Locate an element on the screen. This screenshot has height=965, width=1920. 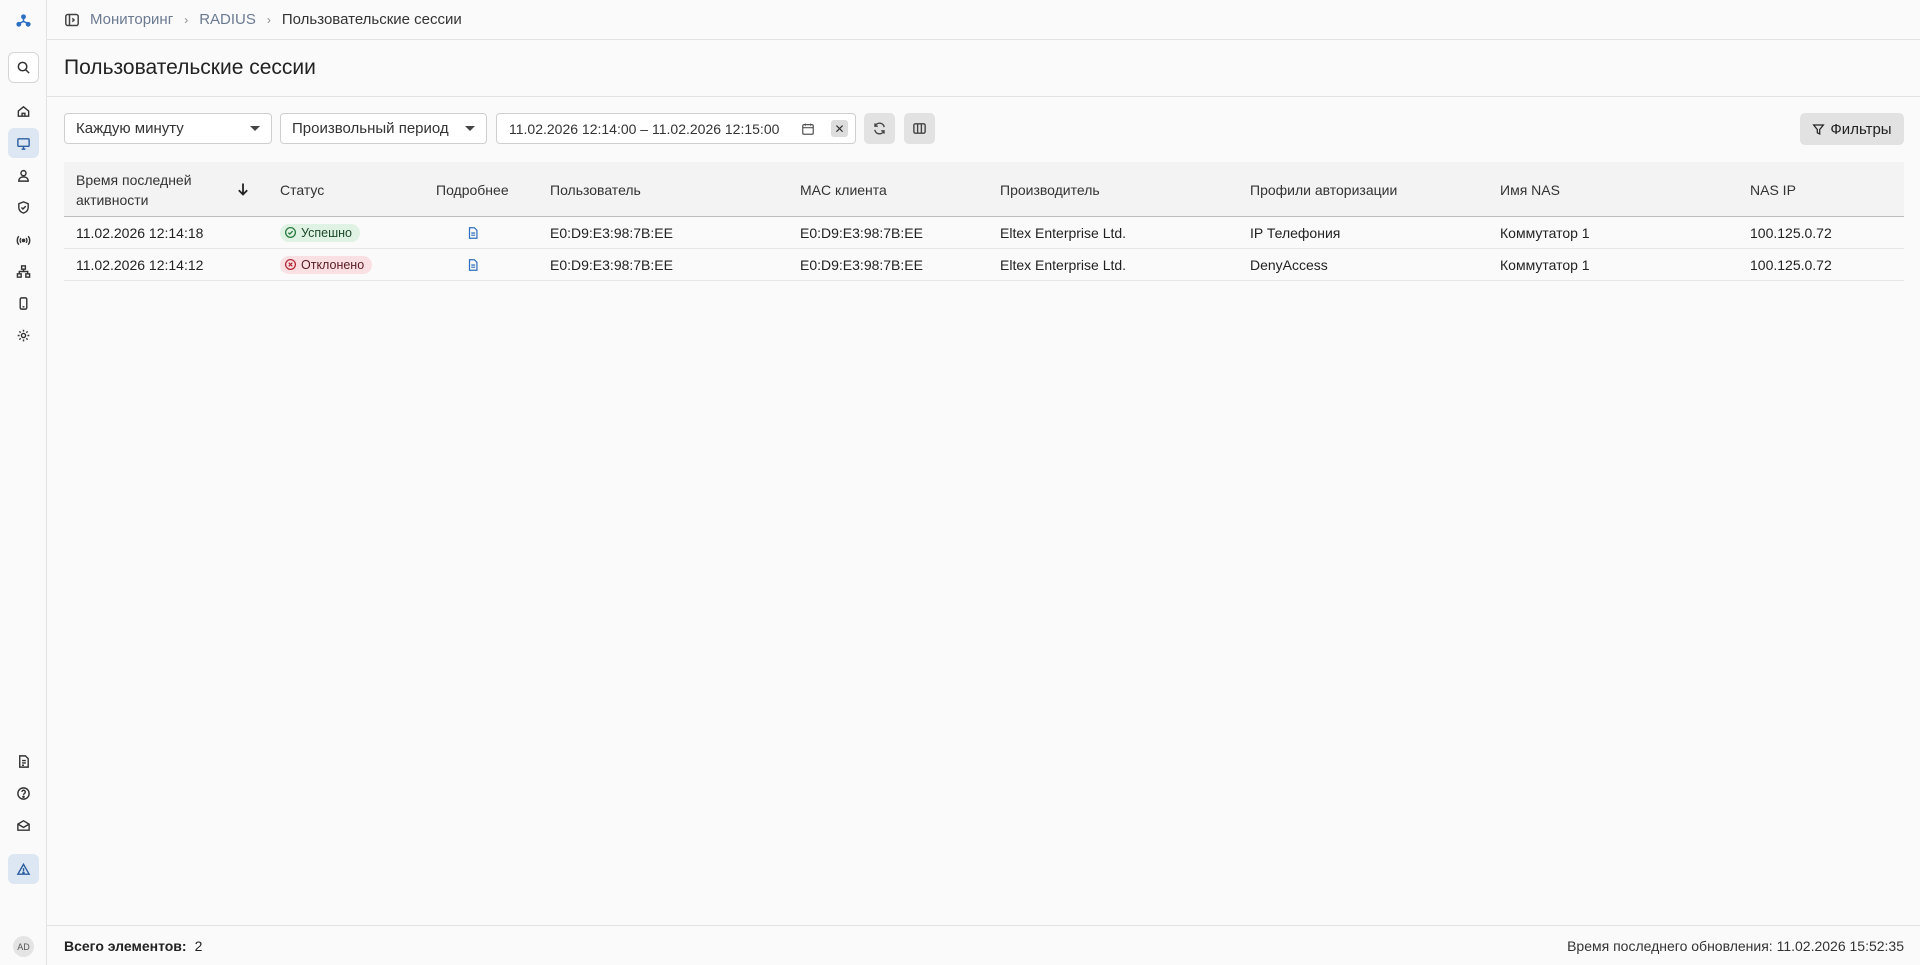
breadcrumb-radius: RADIUS is located at coordinates (227, 19).